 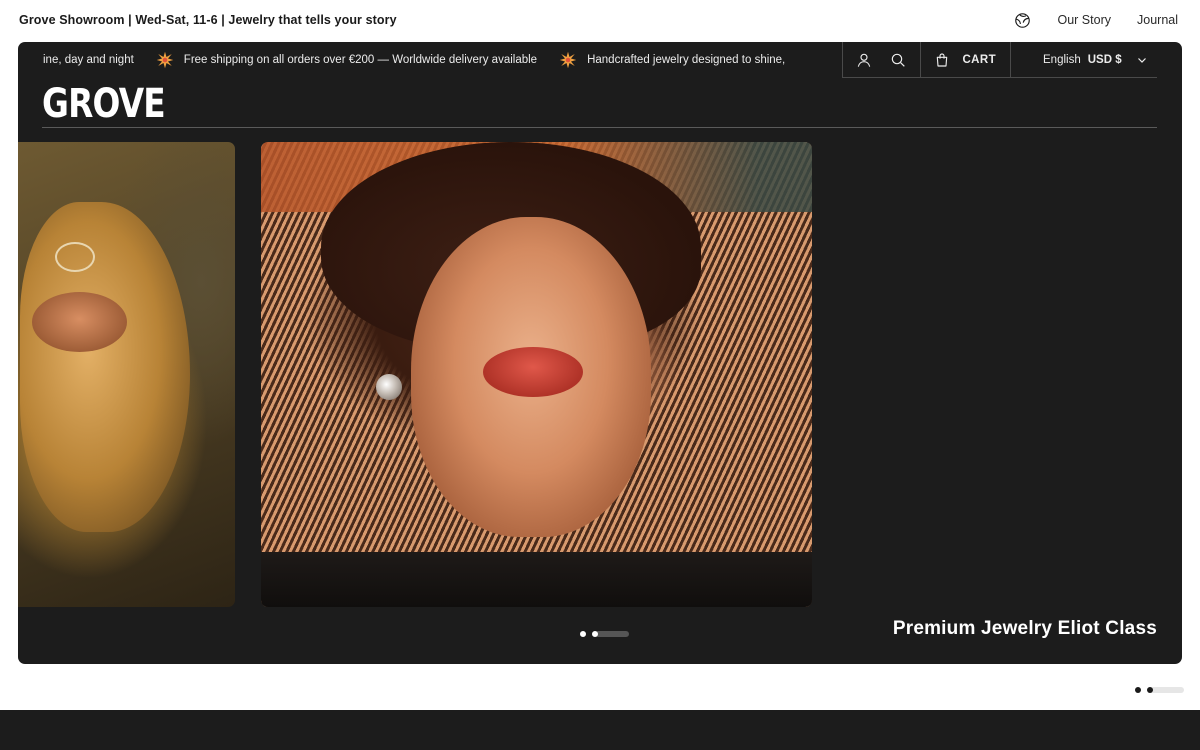 I want to click on cart-button: CART, so click(x=965, y=60).